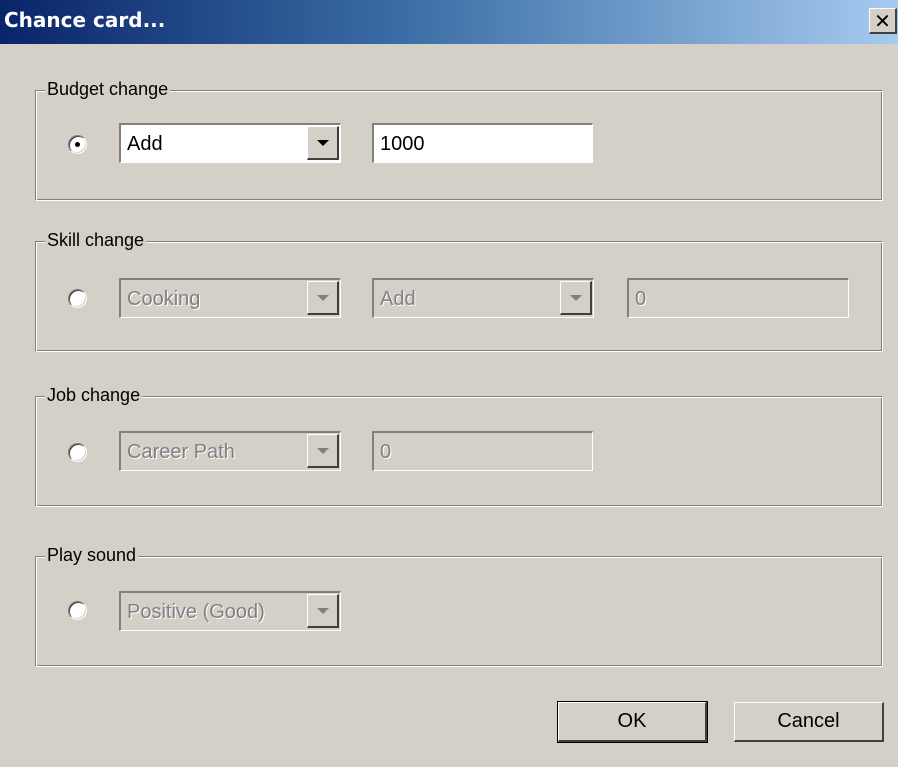  What do you see at coordinates (641, 299) in the screenshot?
I see `skill-amount-value: 0` at bounding box center [641, 299].